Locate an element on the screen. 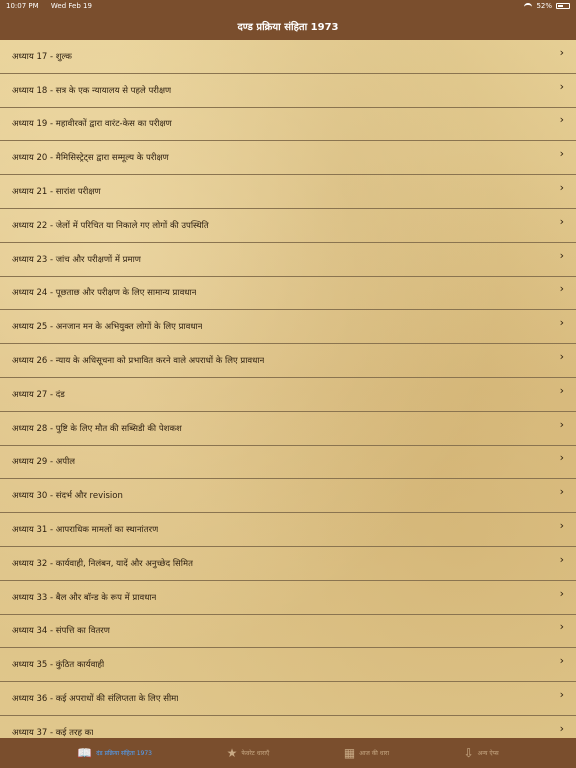 The width and height of the screenshot is (576, 768). tab-label: आज की धारा is located at coordinates (374, 753).